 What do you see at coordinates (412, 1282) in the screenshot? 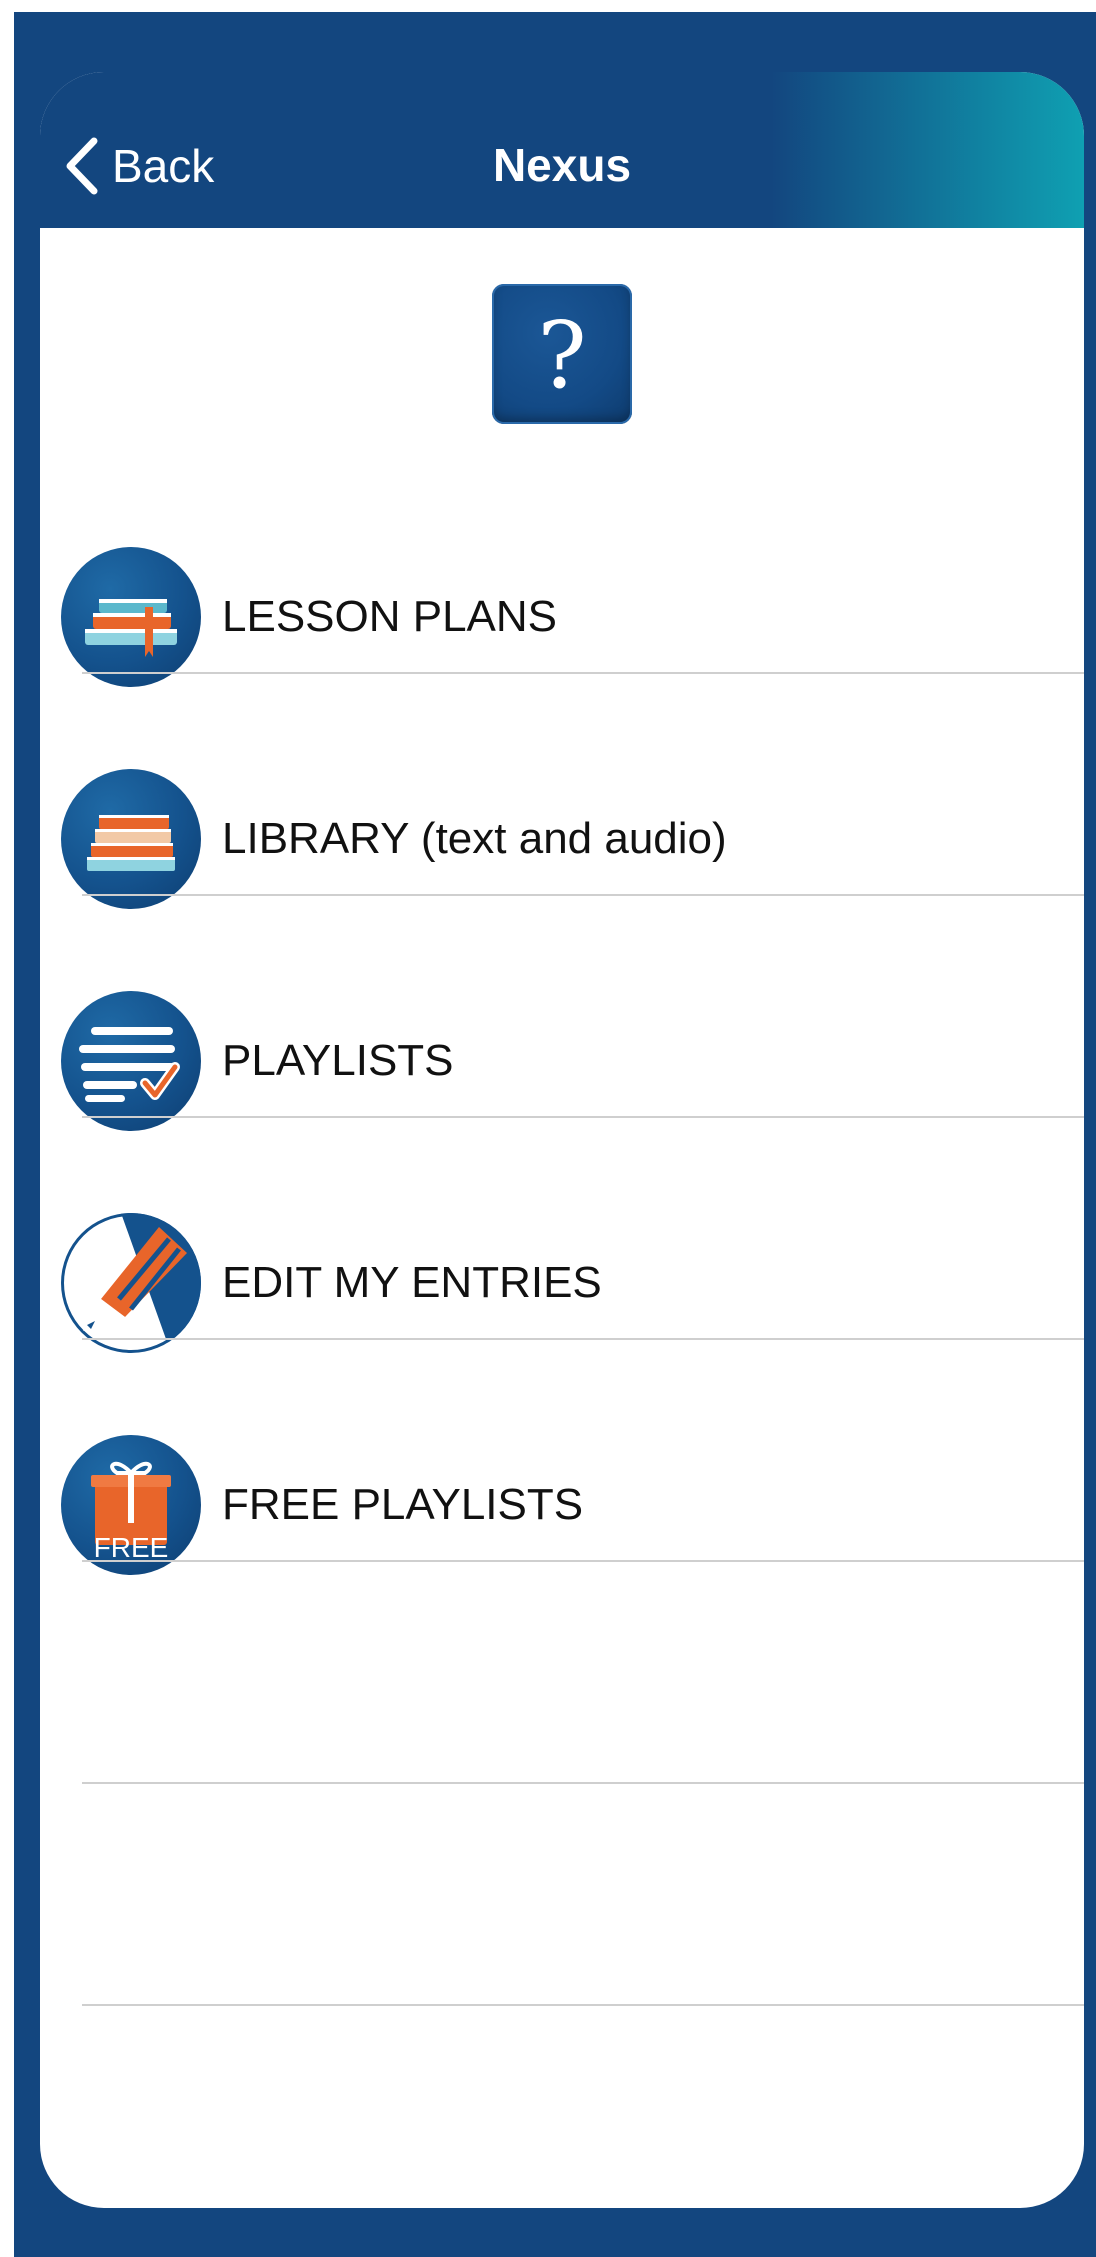
I see `menu-item-label: EDIT MY ENTRIES` at bounding box center [412, 1282].